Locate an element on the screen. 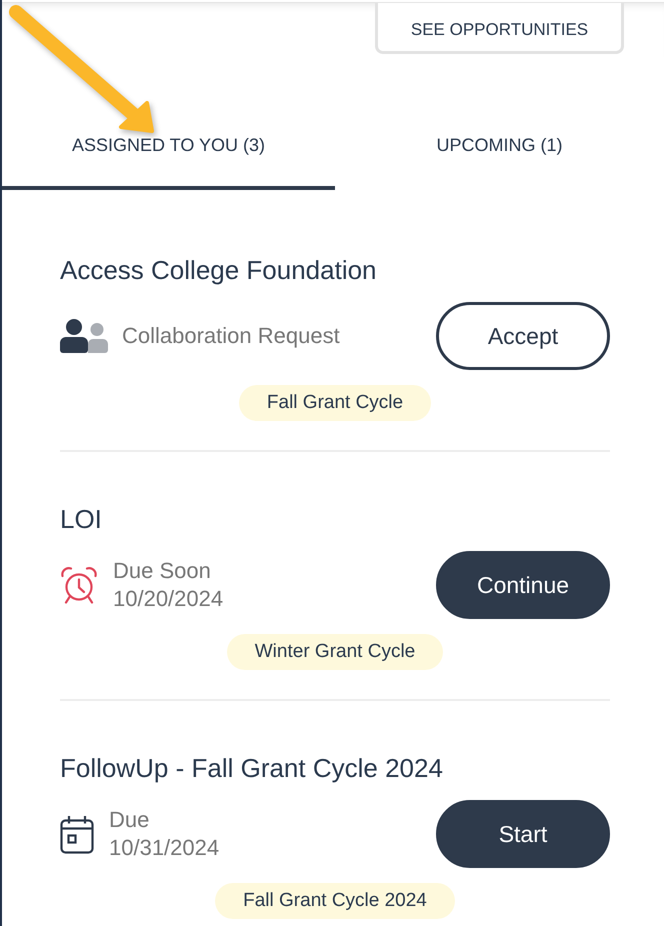 Image resolution: width=664 pixels, height=926 pixels. due-date: 10/31/2024 is located at coordinates (164, 848).